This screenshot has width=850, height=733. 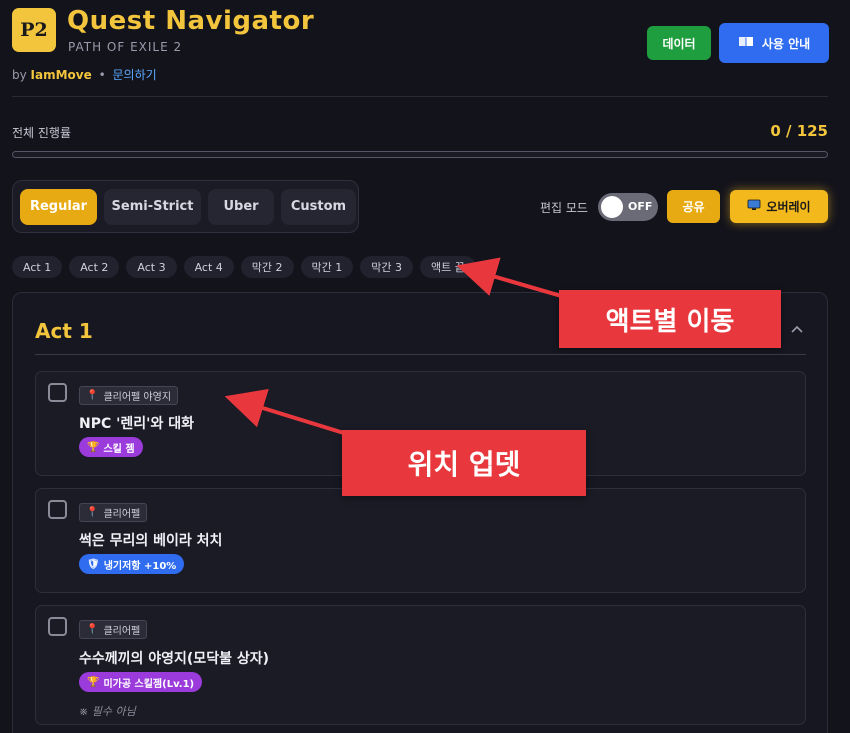 What do you see at coordinates (386, 267) in the screenshot?
I see `act-chip: 막간 3` at bounding box center [386, 267].